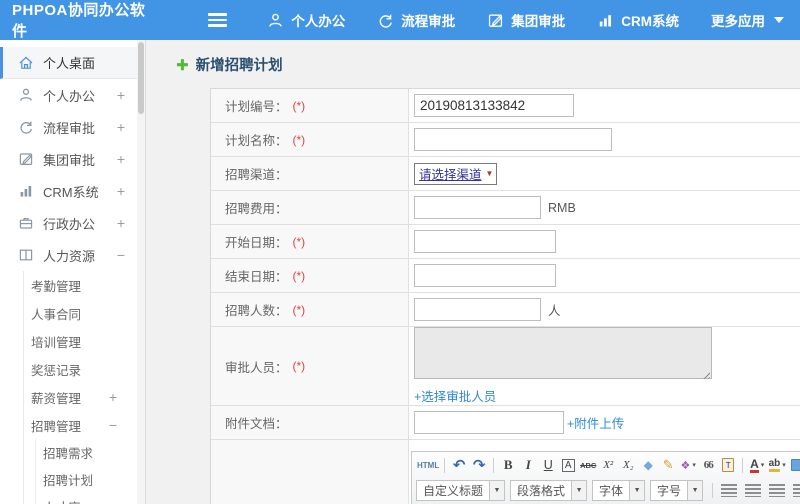  I want to click on plus-icon: ✚, so click(182, 65).